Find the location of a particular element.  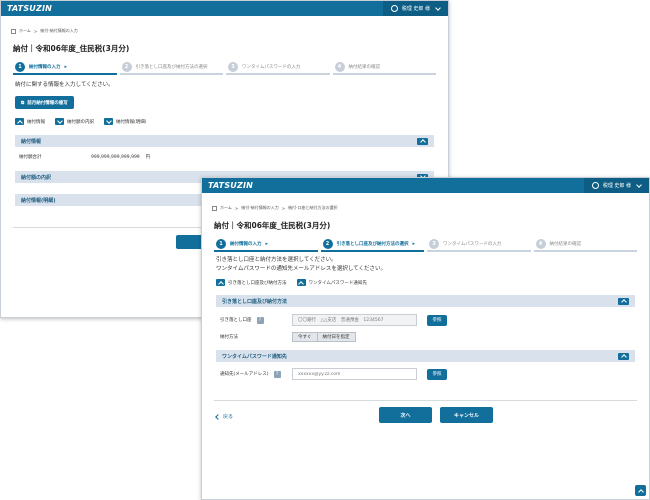

account-label: 引き落とし口座 ? is located at coordinates (256, 320).